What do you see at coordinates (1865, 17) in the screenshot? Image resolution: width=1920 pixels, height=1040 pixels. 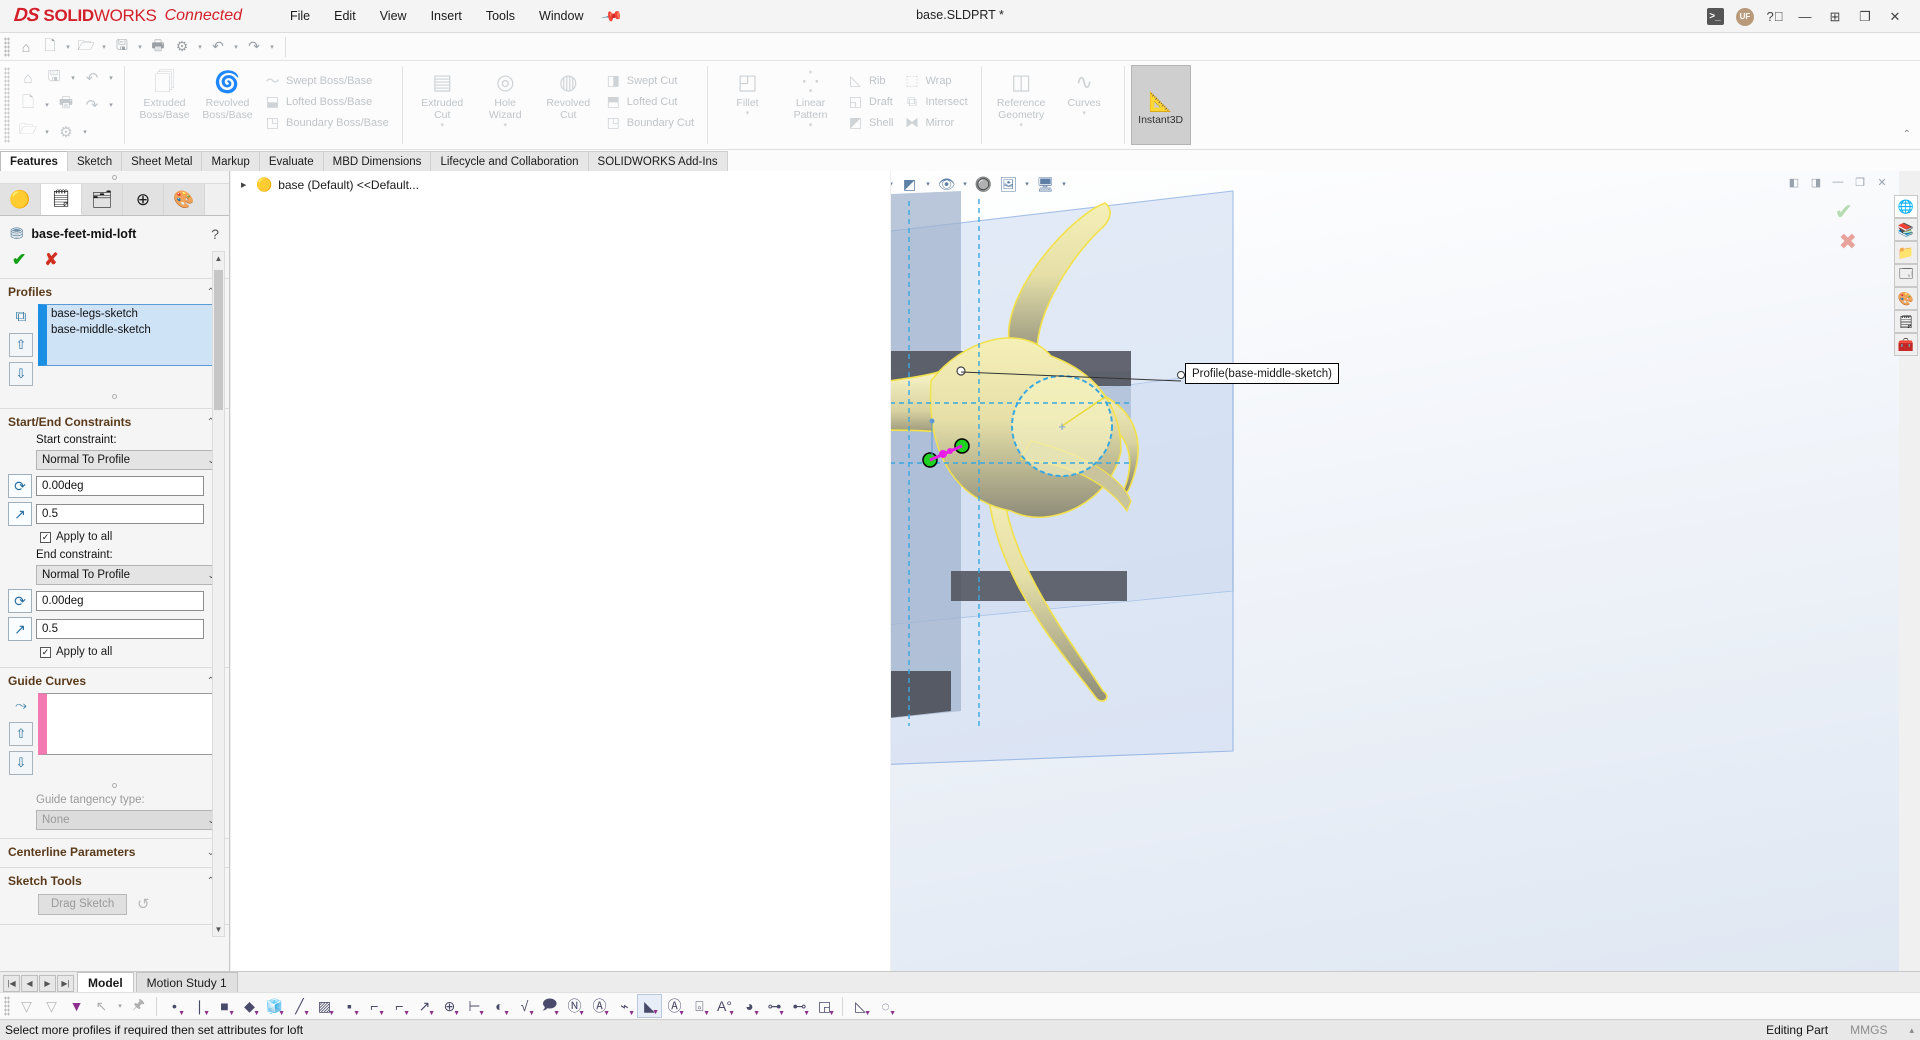 I see `maximize-button: ❐` at bounding box center [1865, 17].